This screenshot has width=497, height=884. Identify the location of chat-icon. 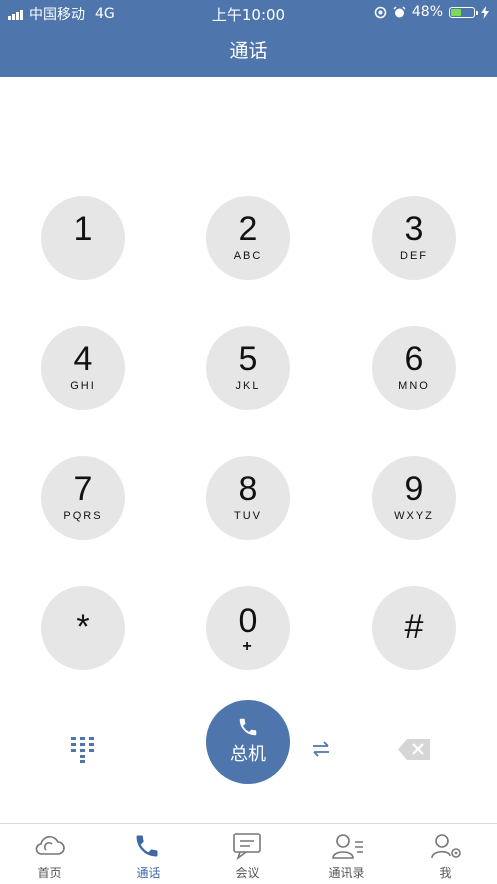
(247, 846).